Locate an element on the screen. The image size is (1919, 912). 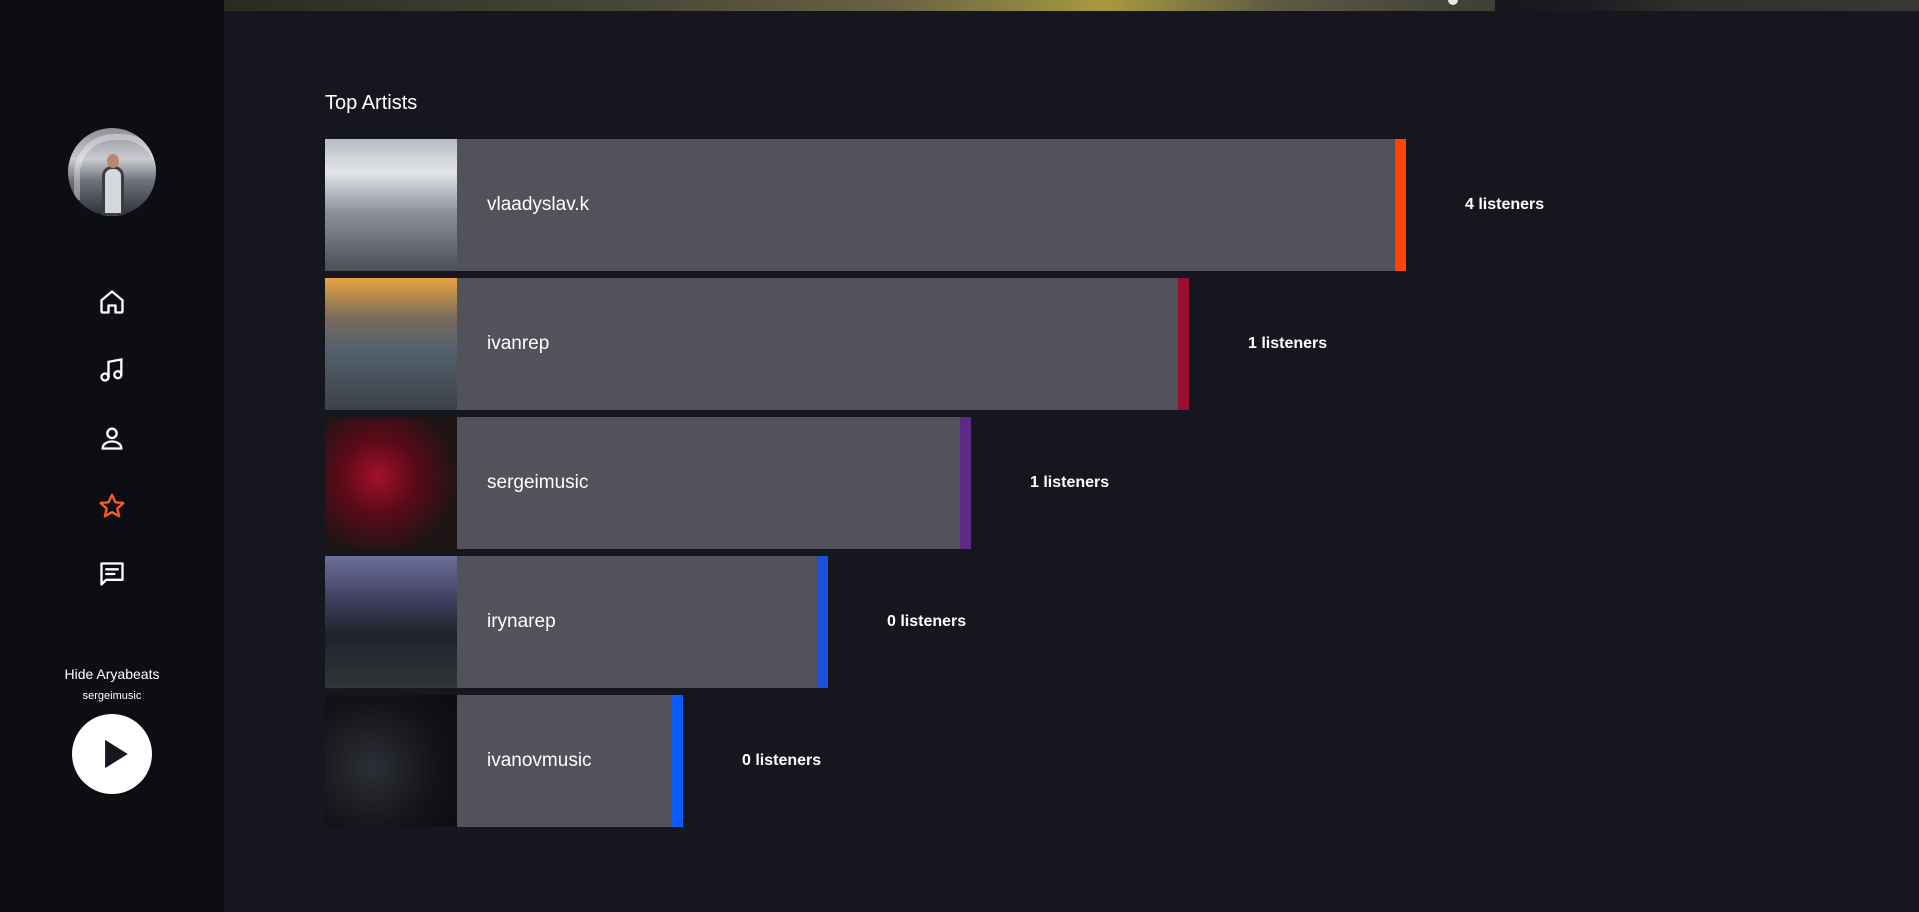
star-icon is located at coordinates (112, 505).